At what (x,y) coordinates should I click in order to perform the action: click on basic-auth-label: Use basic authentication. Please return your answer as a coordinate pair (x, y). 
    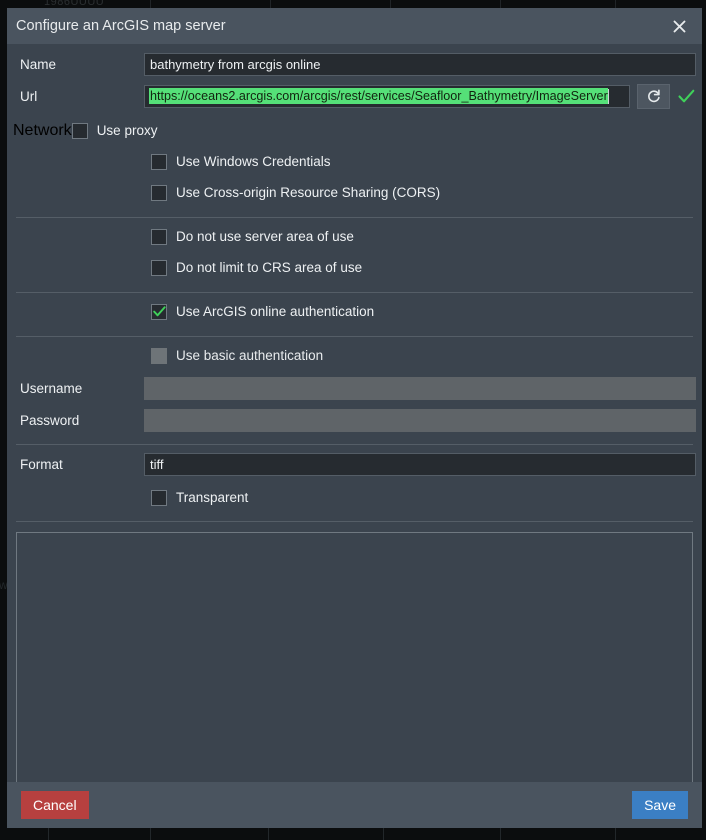
    Looking at the image, I should click on (249, 355).